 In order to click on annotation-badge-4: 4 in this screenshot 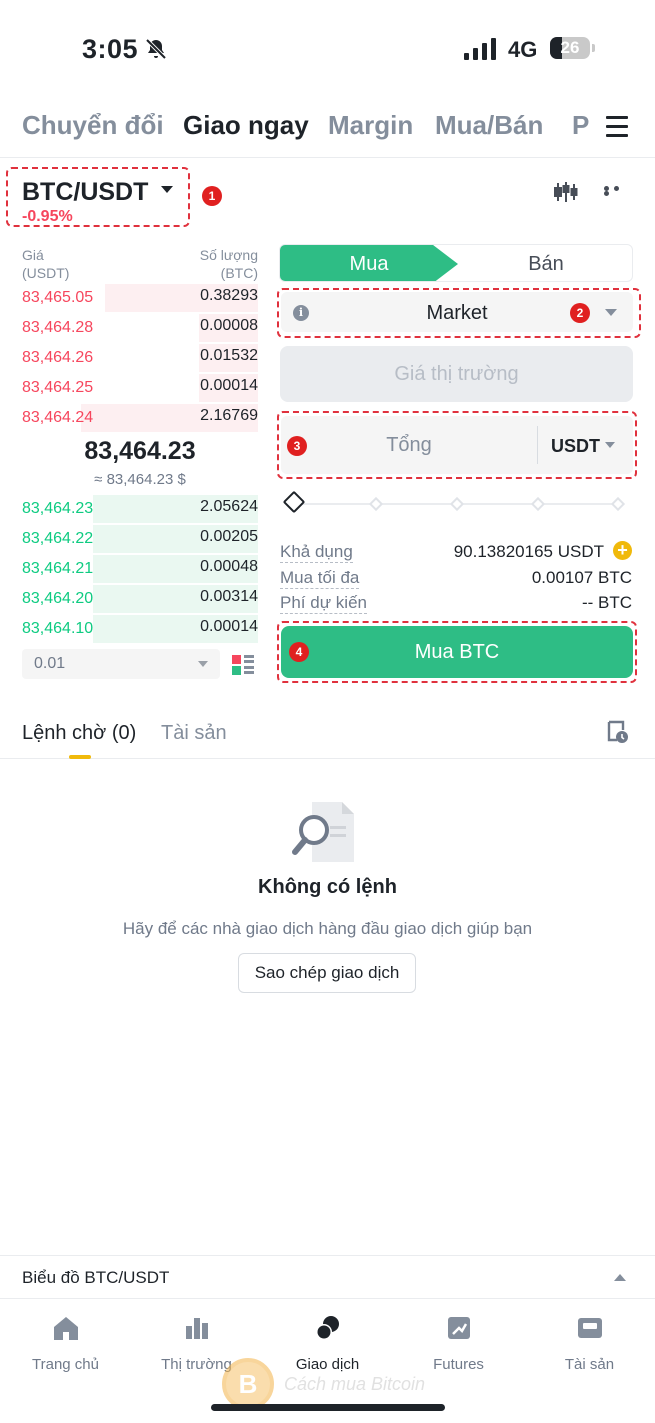, I will do `click(299, 652)`.